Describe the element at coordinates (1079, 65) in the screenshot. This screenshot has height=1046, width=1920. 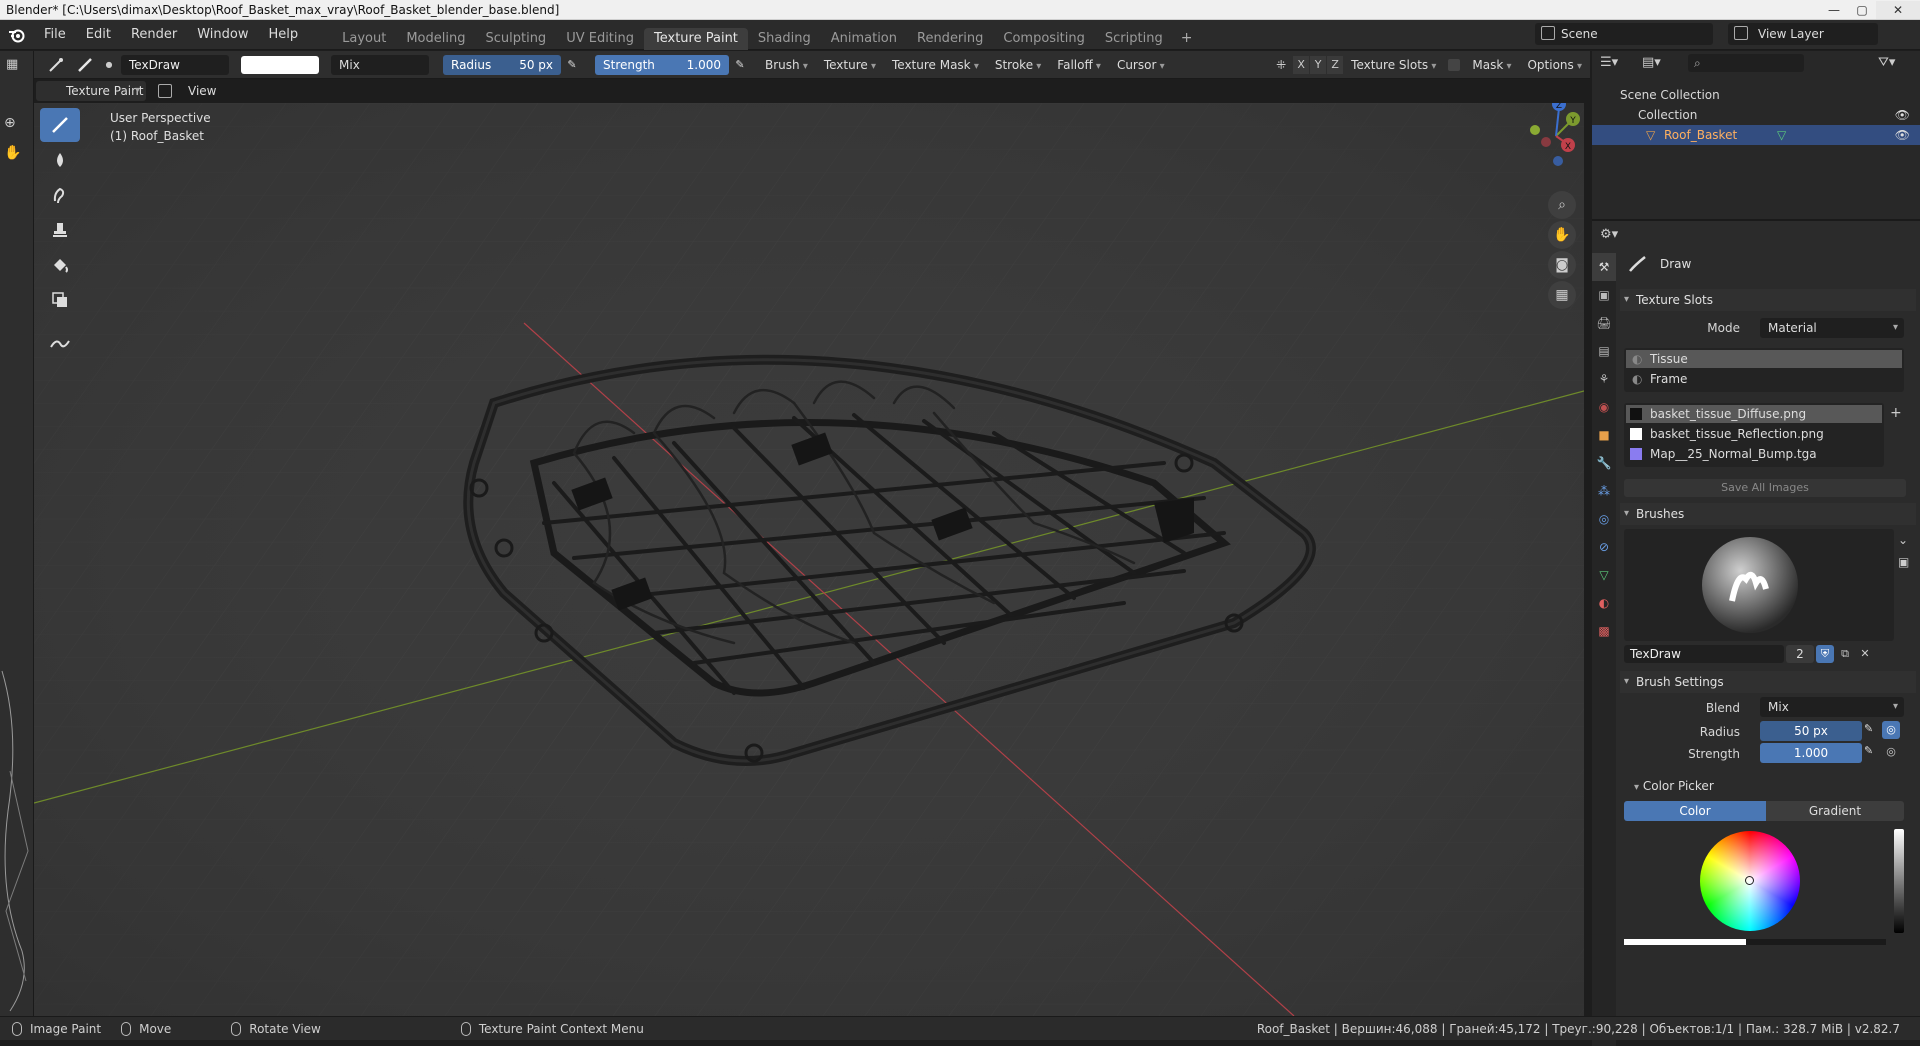
I see `falloff-dropdown: Falloff` at that location.